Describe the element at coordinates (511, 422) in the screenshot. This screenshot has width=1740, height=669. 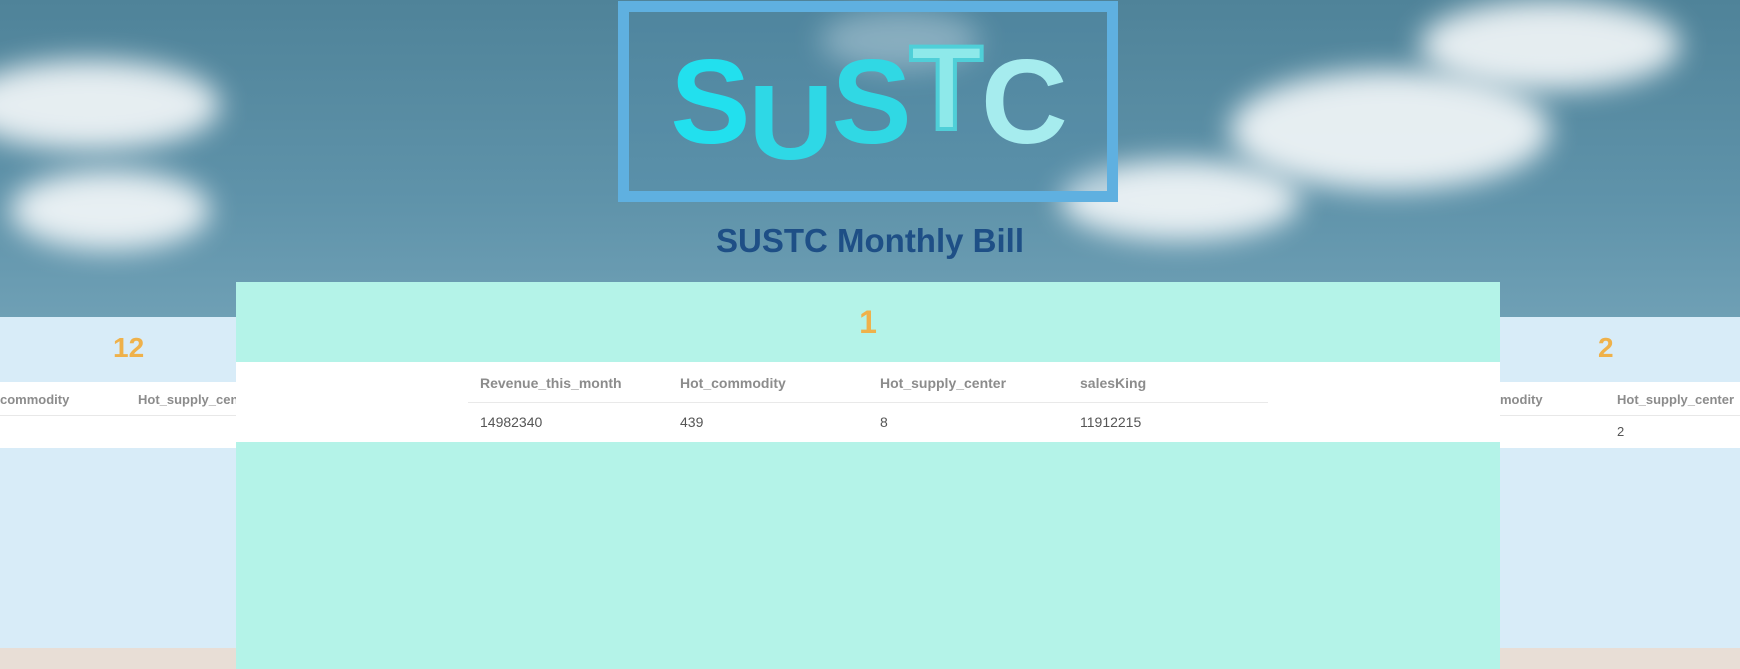
I see `table-cell: 14982340` at that location.